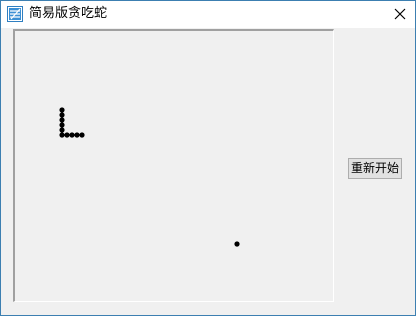 This screenshot has width=416, height=316. I want to click on title-bar: 简易版贪吃蛇, so click(208, 14).